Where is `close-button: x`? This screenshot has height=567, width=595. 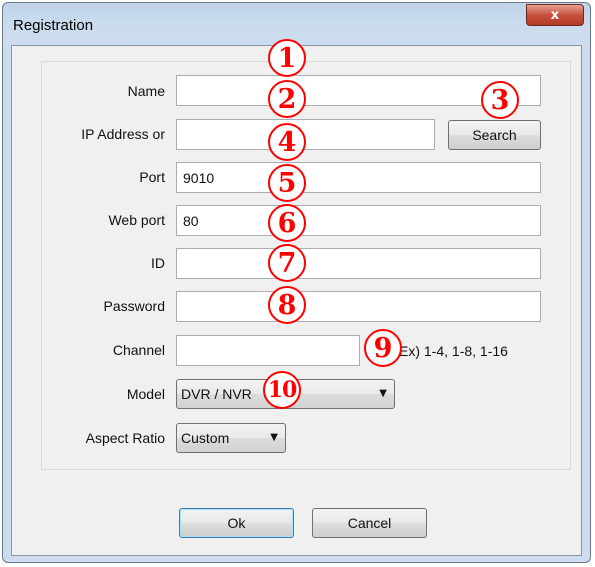
close-button: x is located at coordinates (555, 15).